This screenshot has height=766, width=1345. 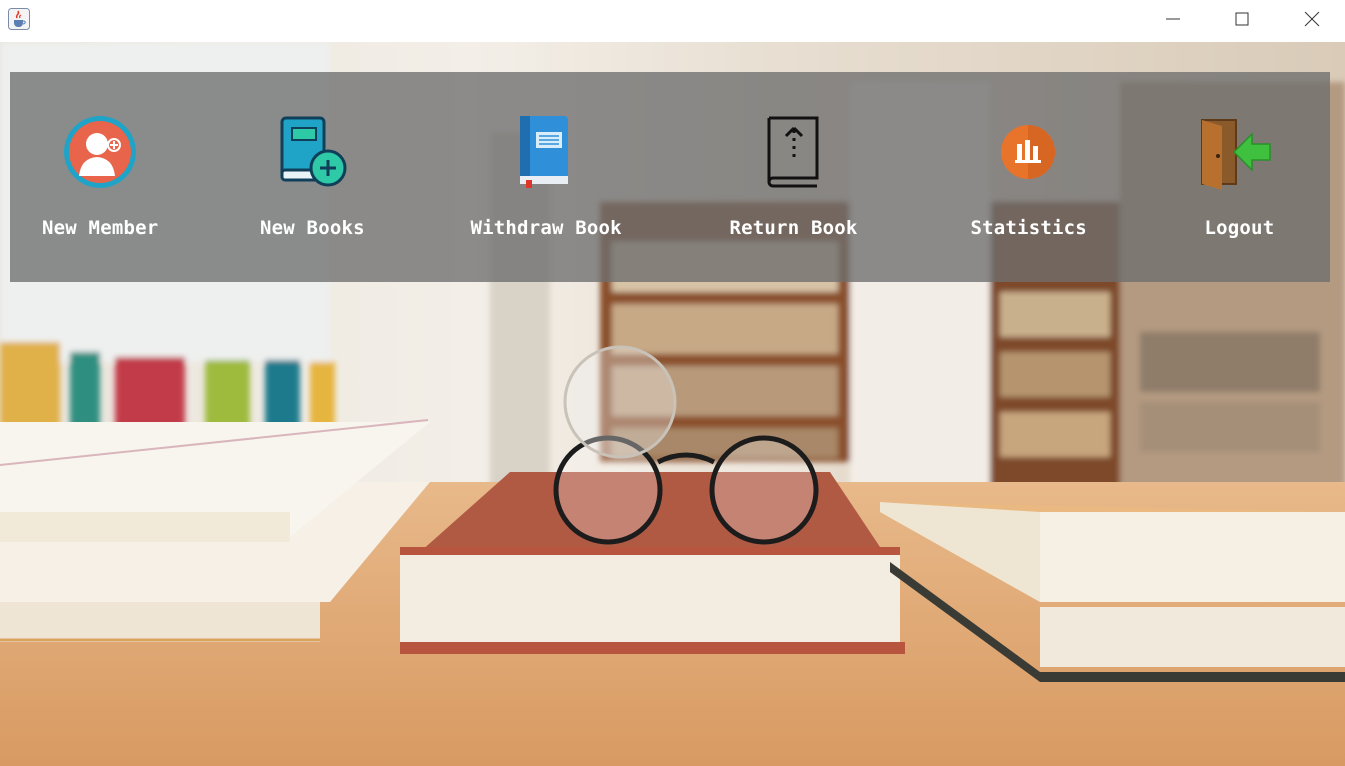 I want to click on new-member-label: New Member, so click(x=100, y=228).